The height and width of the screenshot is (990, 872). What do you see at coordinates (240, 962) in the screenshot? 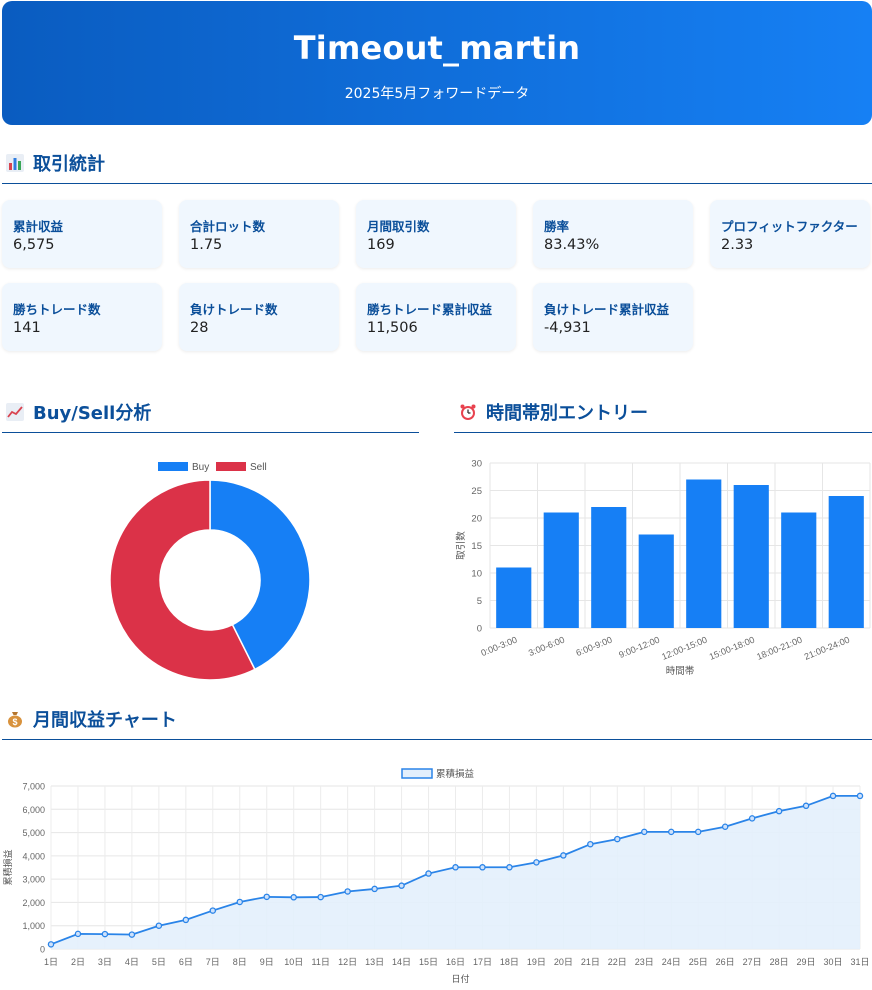
I see `area-x-tick: 8日` at bounding box center [240, 962].